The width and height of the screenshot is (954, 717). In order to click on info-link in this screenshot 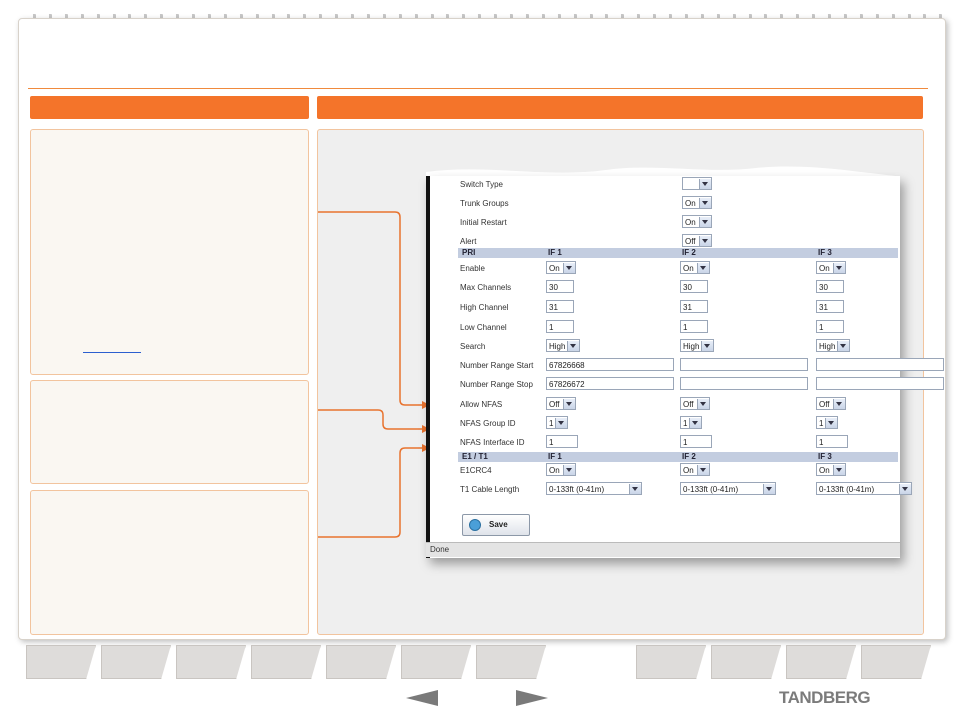, I will do `click(112, 352)`.